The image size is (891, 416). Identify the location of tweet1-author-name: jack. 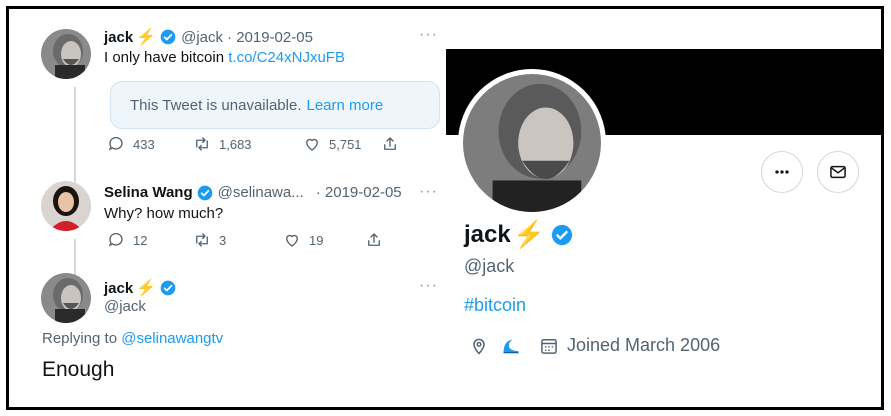
(118, 37).